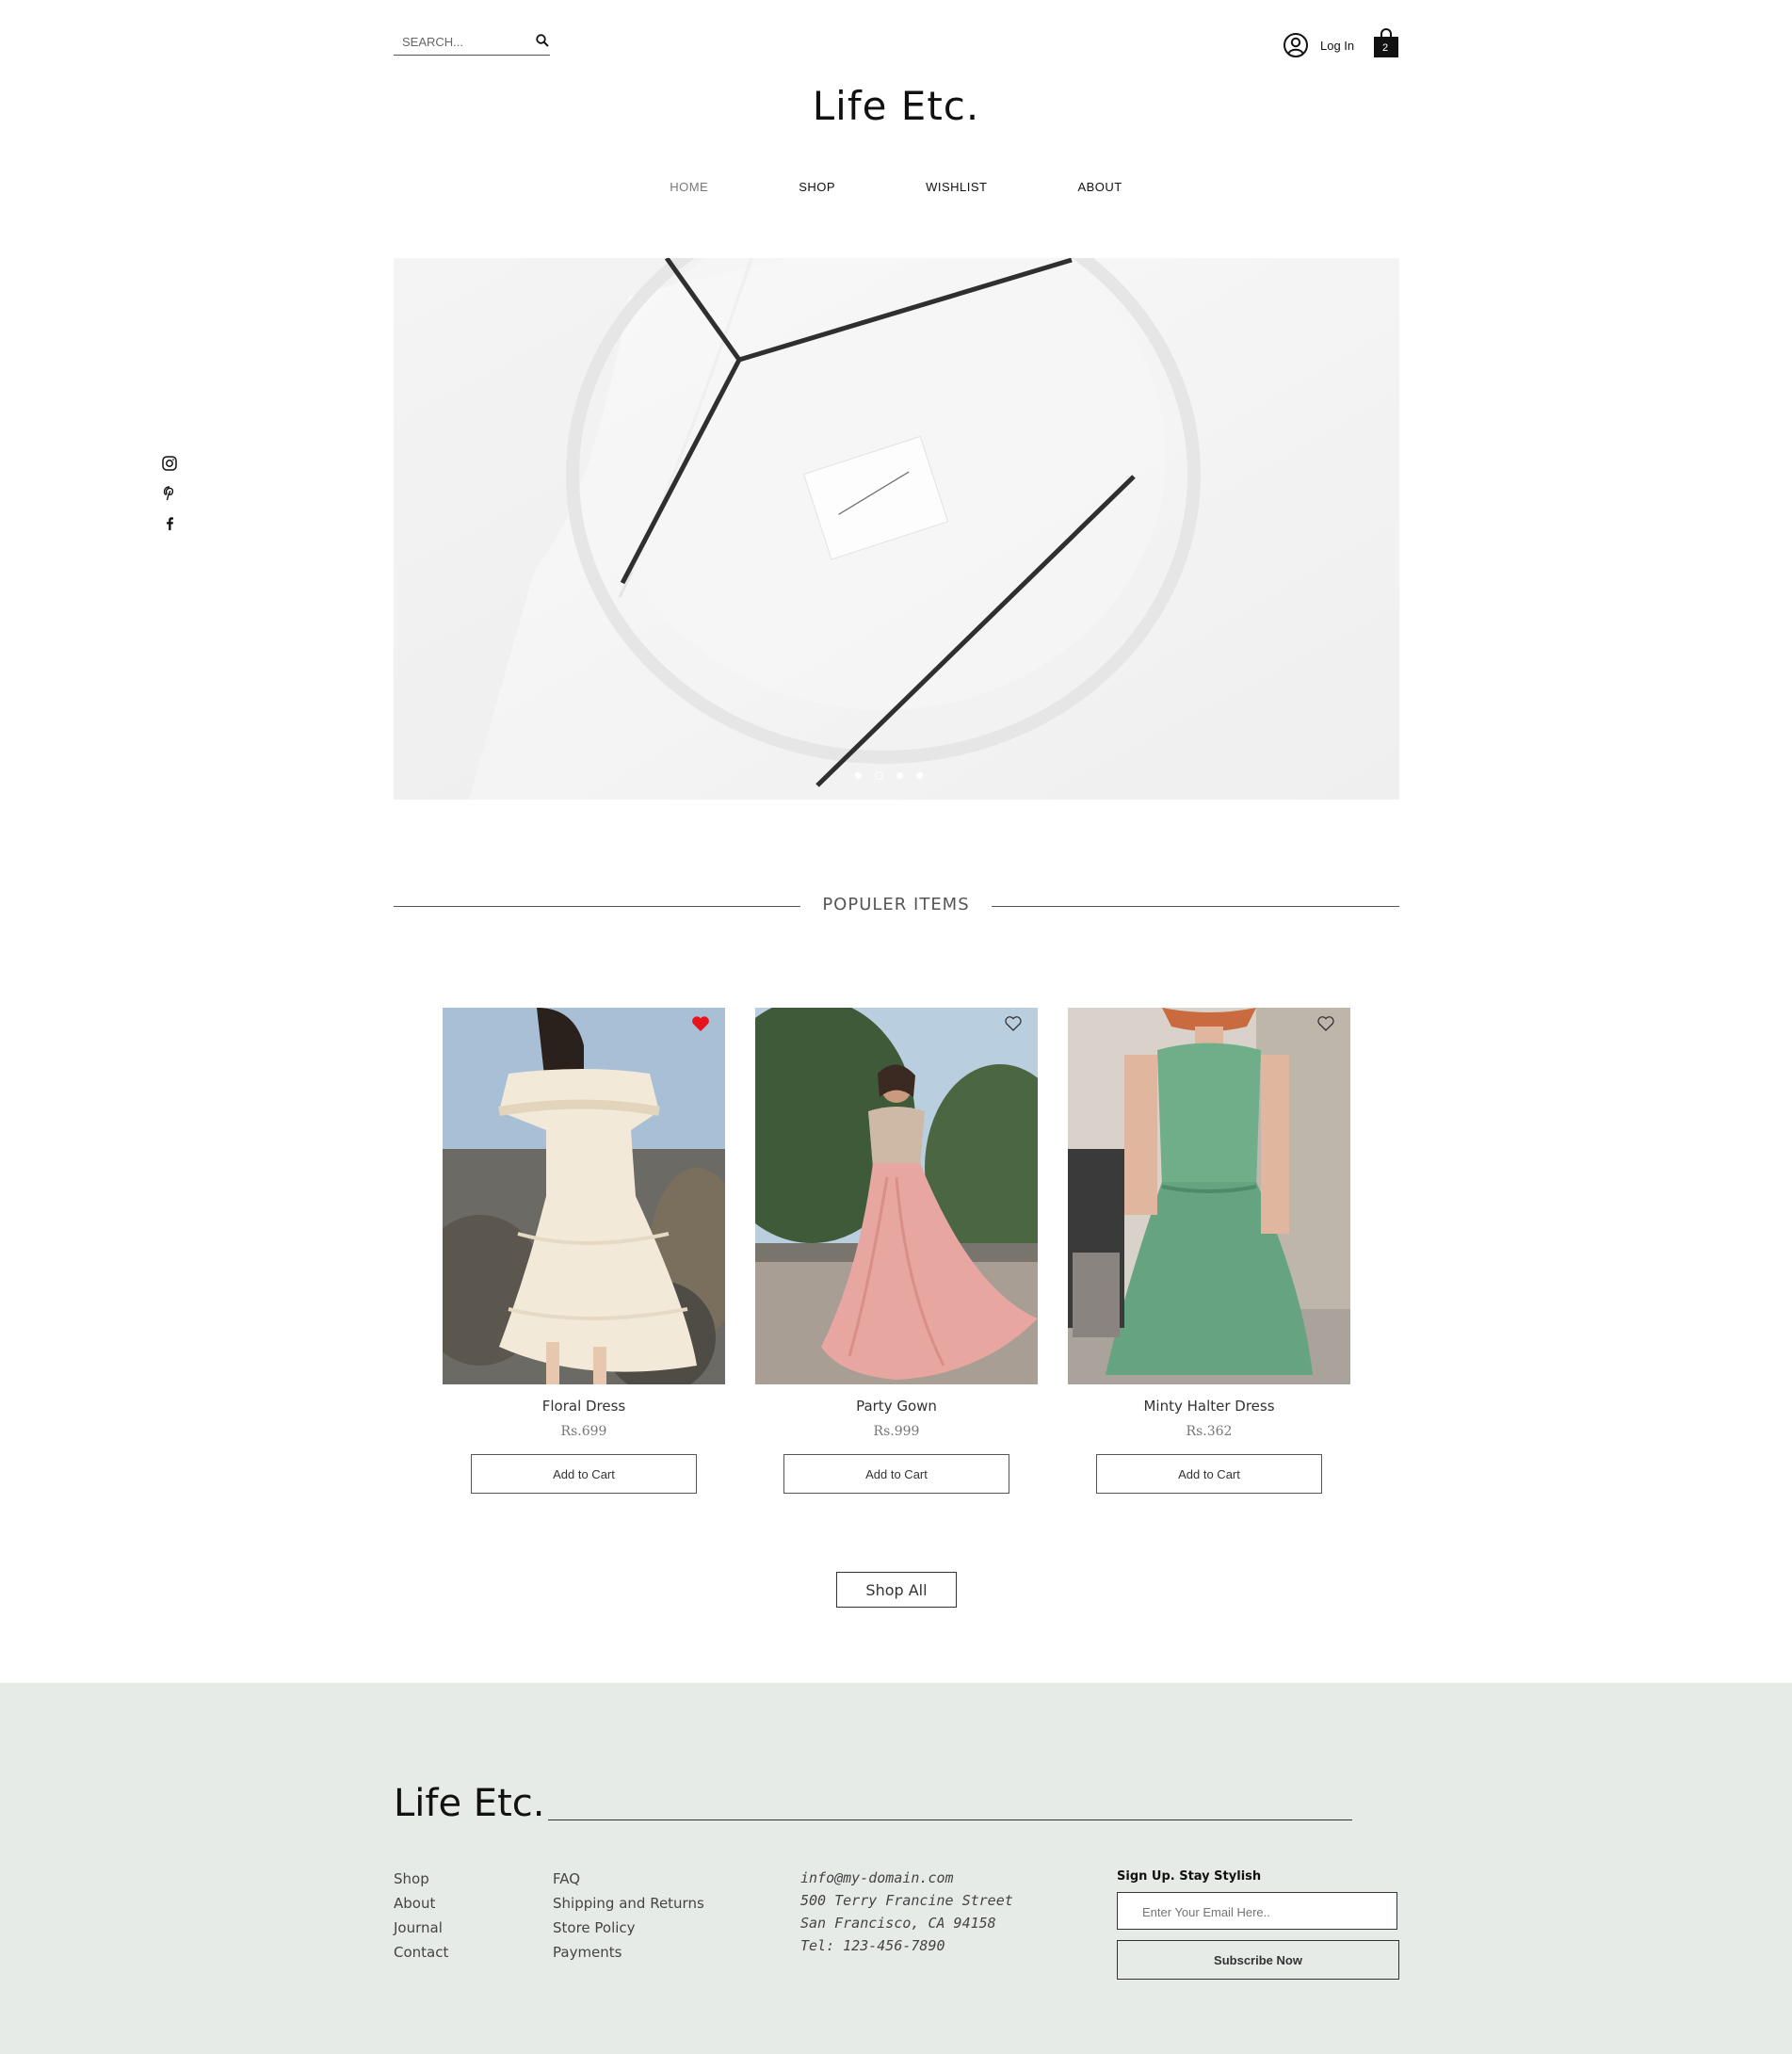 The width and height of the screenshot is (1792, 2054). I want to click on product-name: Minty Halter Dress, so click(1209, 1406).